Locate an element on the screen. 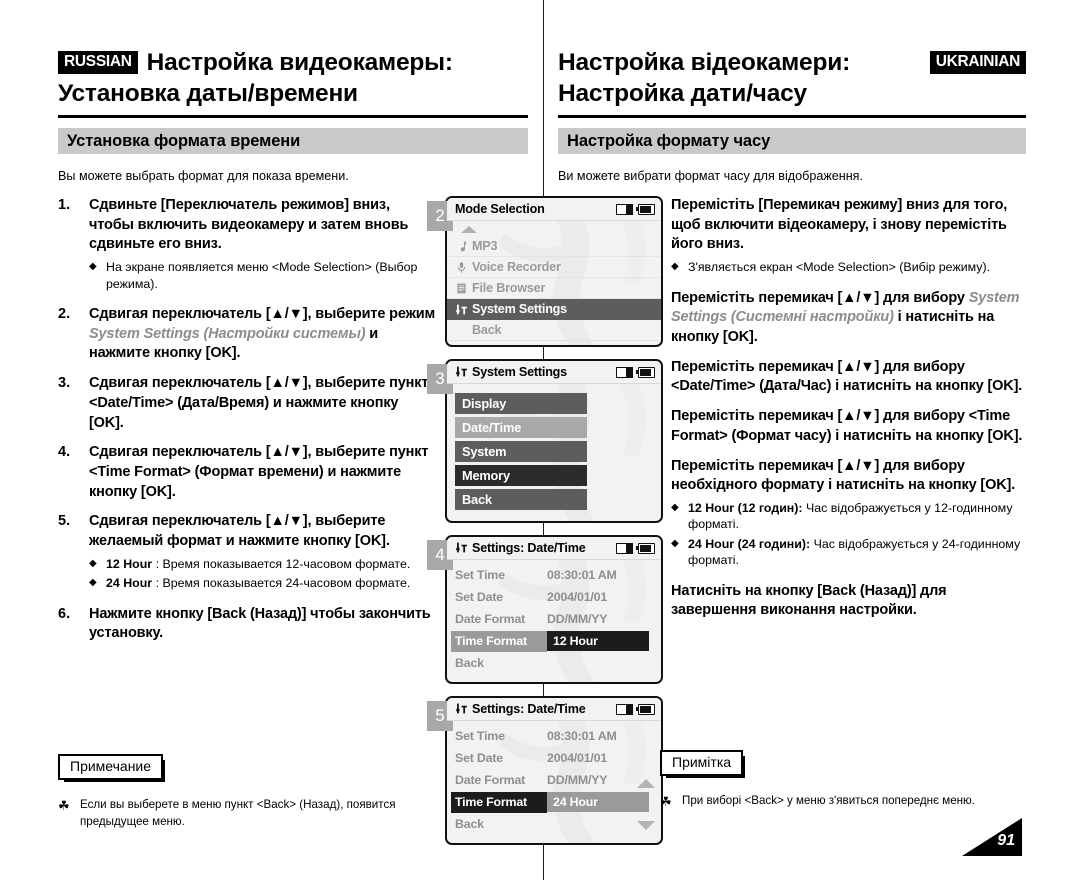 Image resolution: width=1080 pixels, height=880 pixels. bullet-term: 12 Hour (12 годин): is located at coordinates (745, 508).